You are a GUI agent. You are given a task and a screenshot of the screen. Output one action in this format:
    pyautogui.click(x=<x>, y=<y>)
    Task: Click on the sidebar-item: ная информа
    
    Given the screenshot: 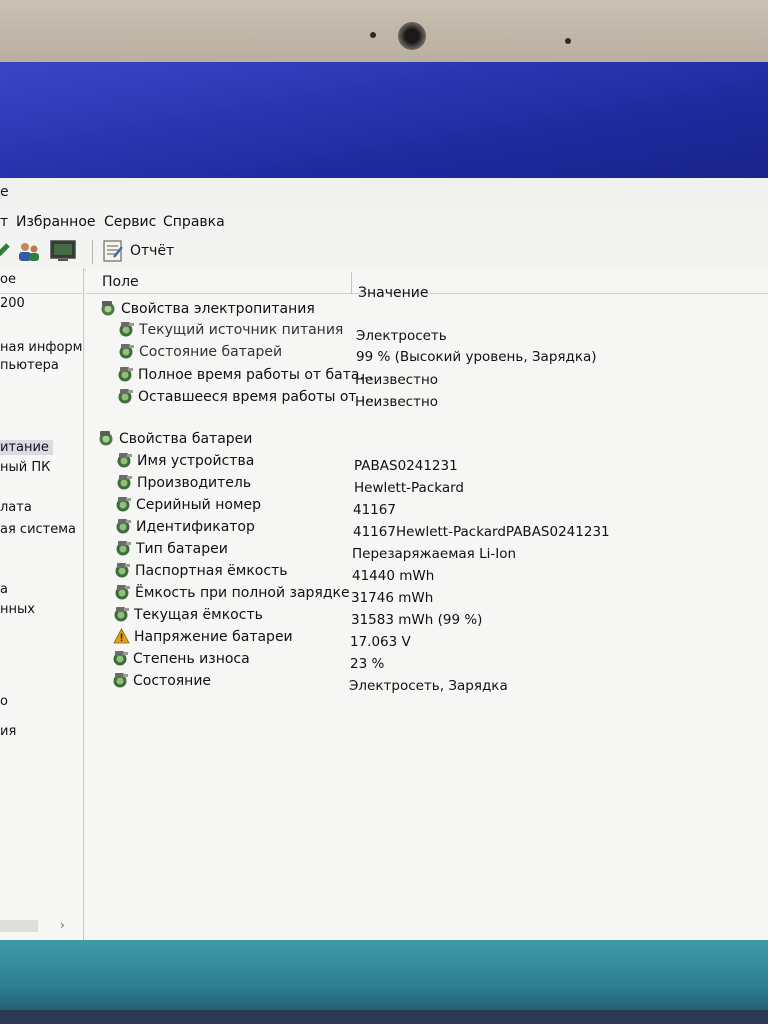 What is the action you would take?
    pyautogui.click(x=41, y=347)
    